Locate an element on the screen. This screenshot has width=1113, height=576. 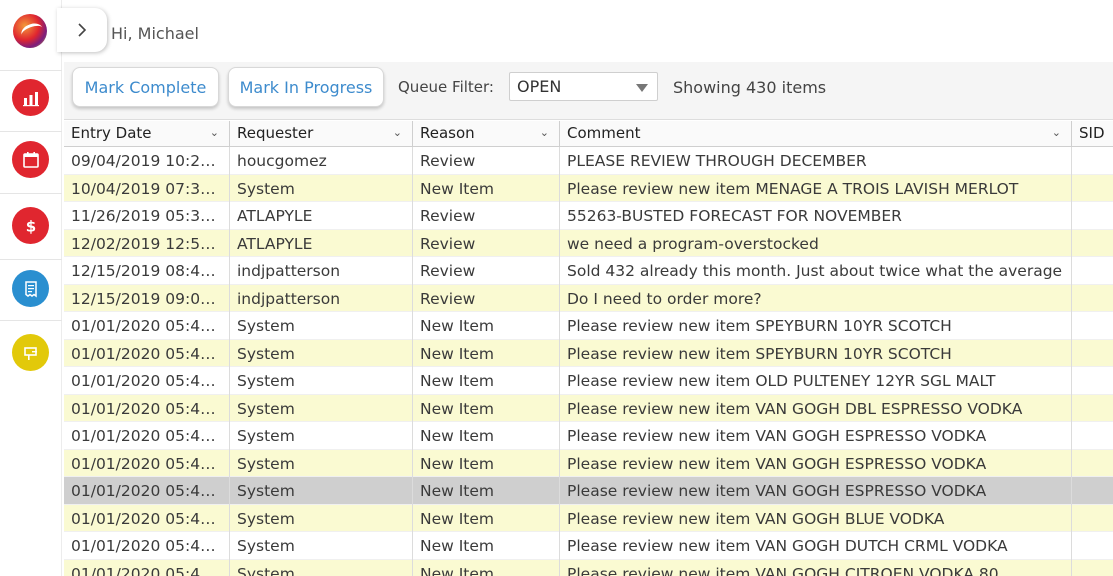
queue-filter-value: OPEN is located at coordinates (539, 86).